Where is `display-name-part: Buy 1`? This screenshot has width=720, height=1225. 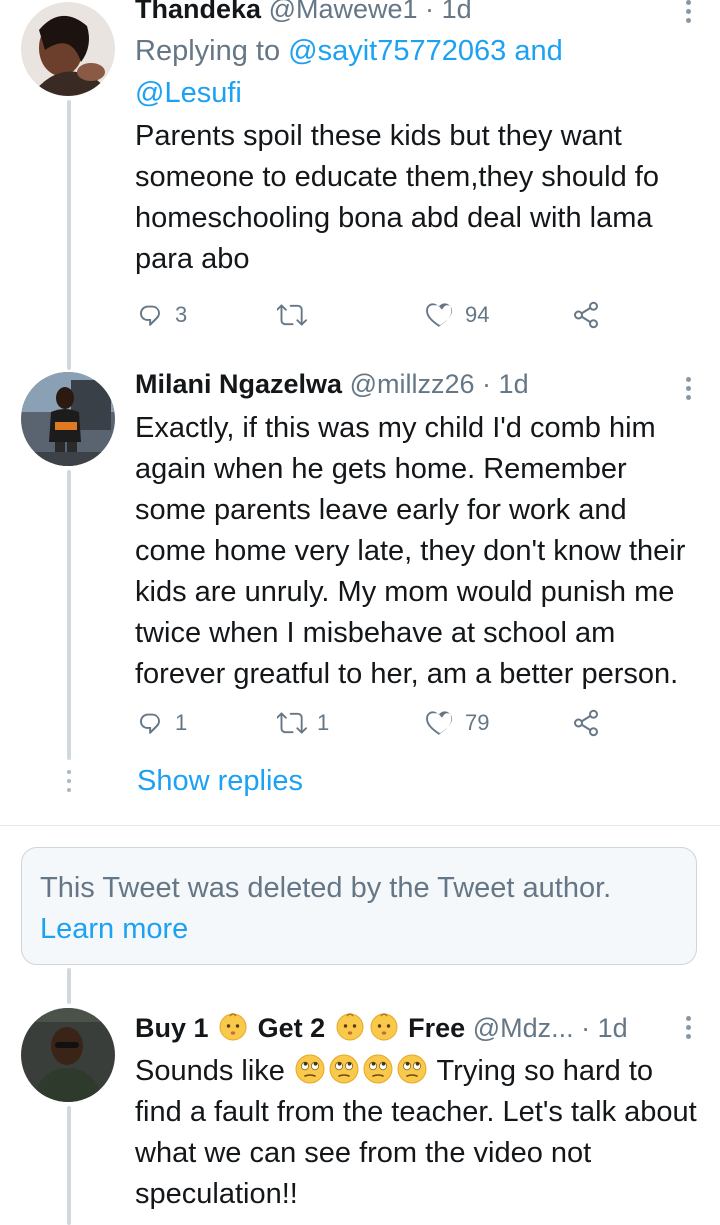 display-name-part: Buy 1 is located at coordinates (172, 1028).